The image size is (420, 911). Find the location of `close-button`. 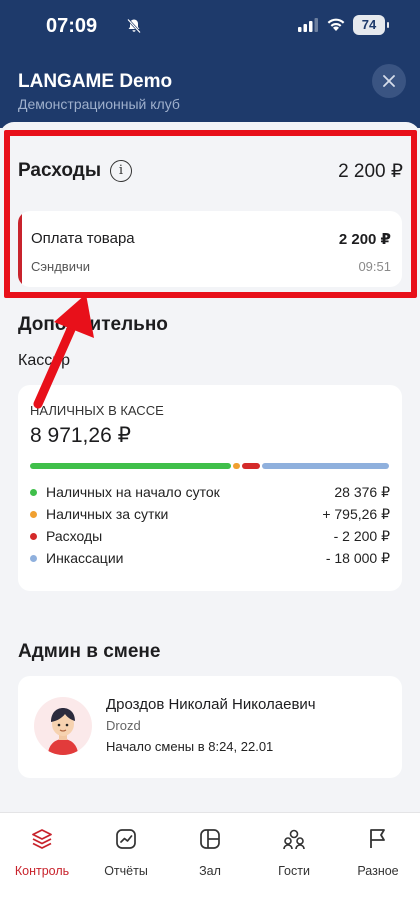

close-button is located at coordinates (389, 81).